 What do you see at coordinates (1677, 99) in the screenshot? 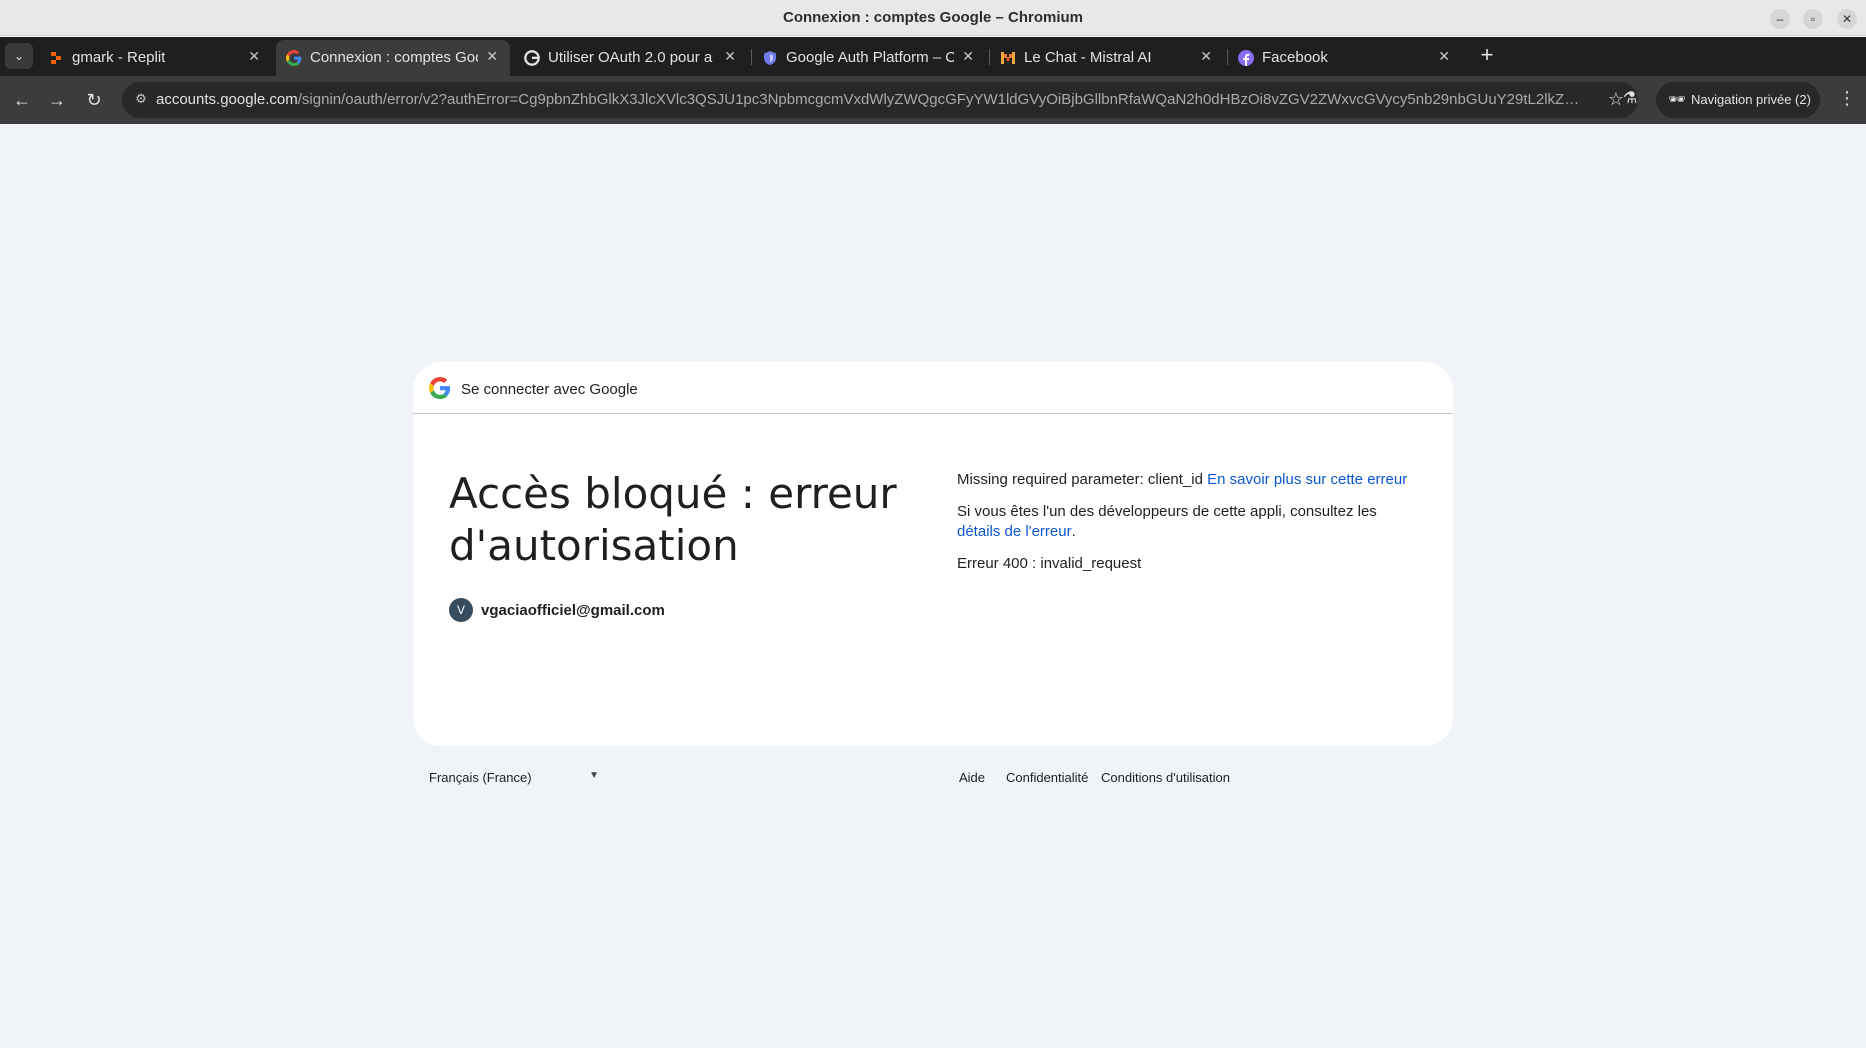
I see `incognito-icon: 🕶` at bounding box center [1677, 99].